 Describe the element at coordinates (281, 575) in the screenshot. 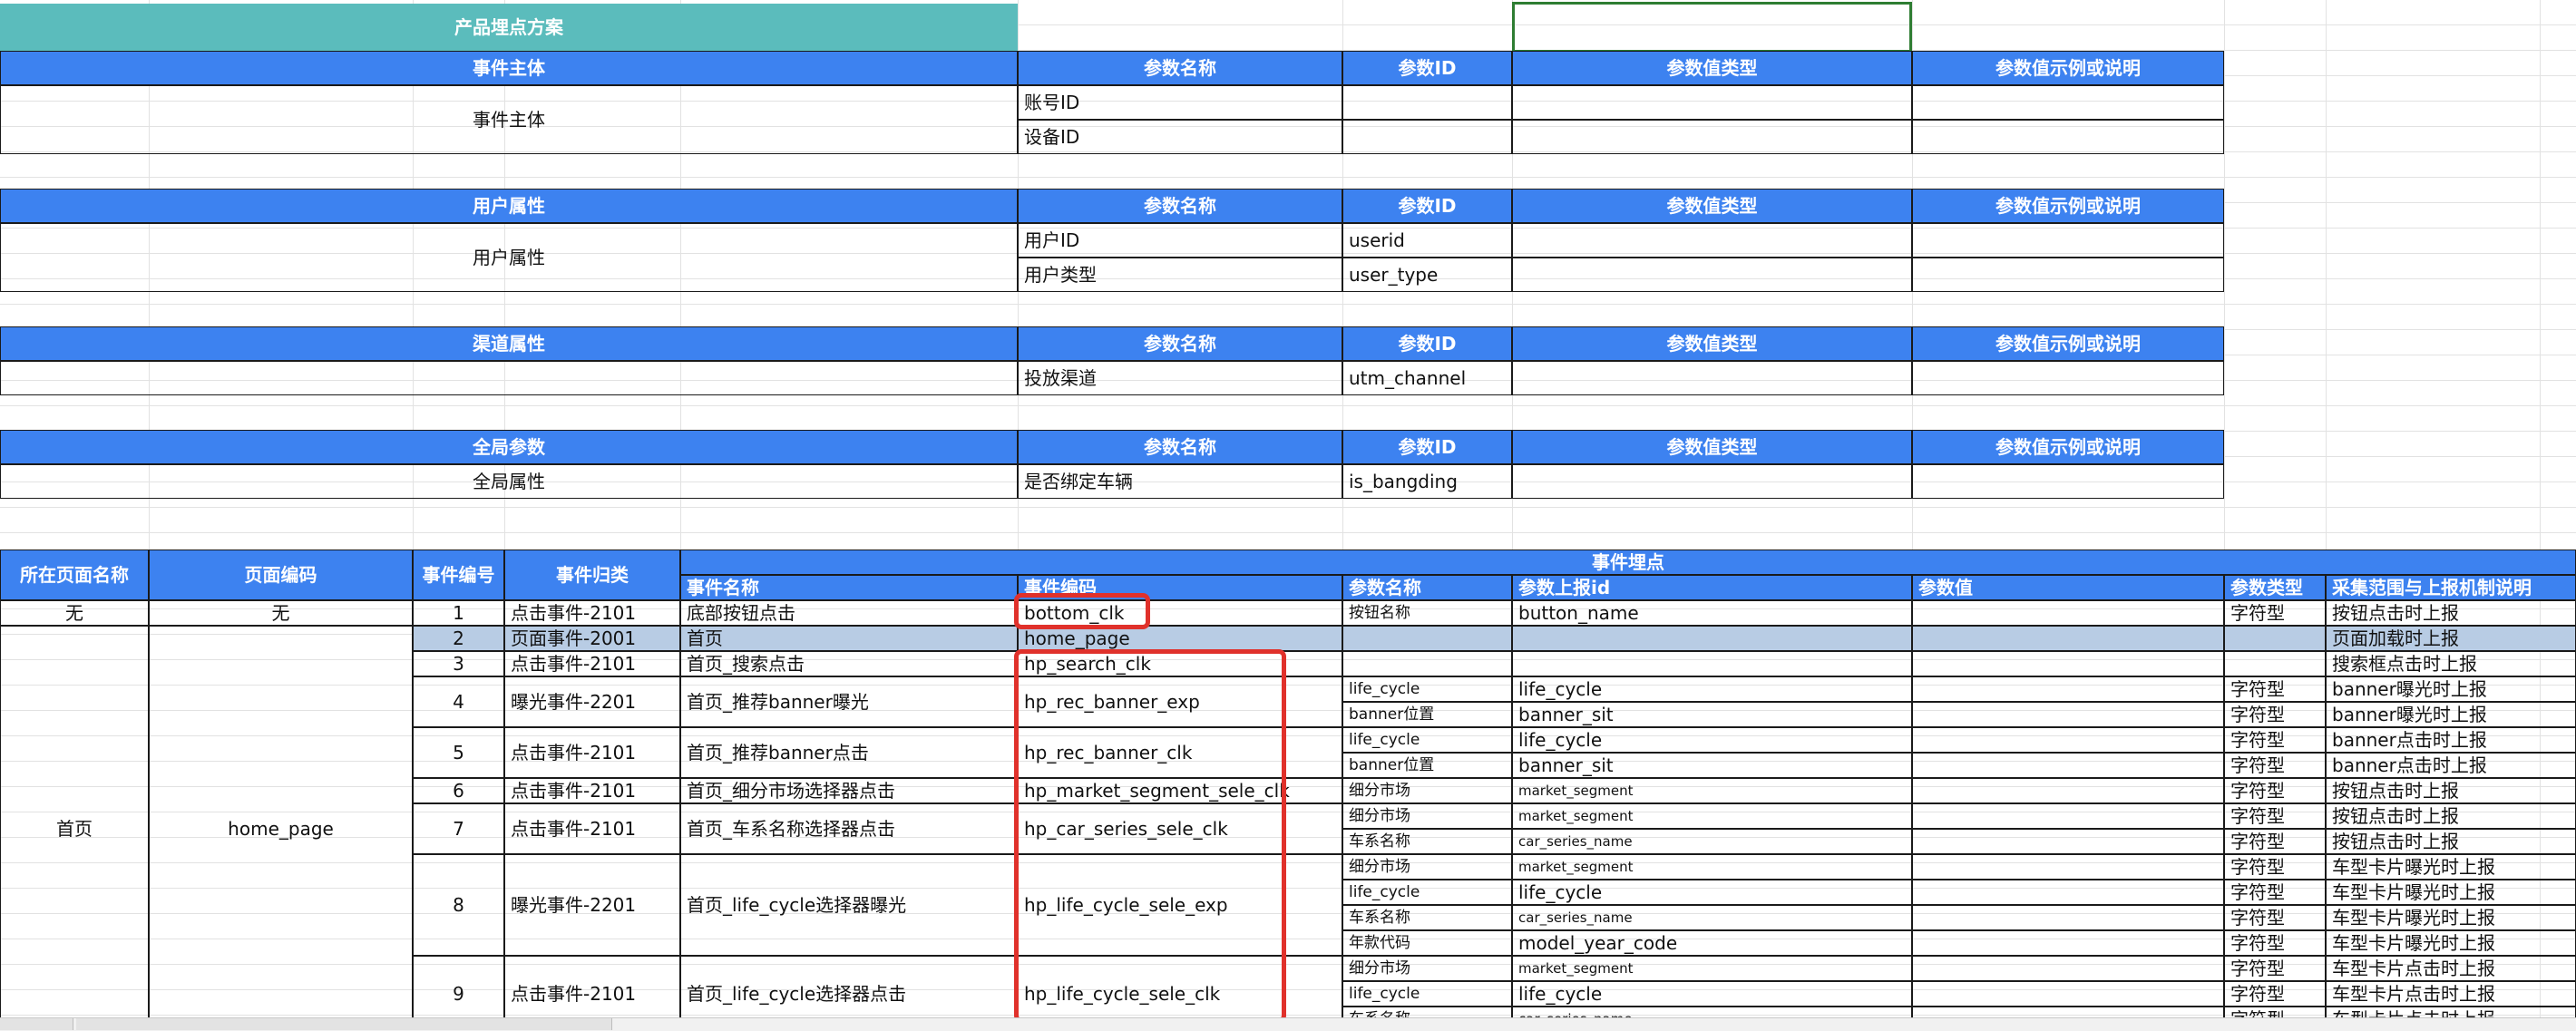

I see `header-page-code: 页面编码` at that location.